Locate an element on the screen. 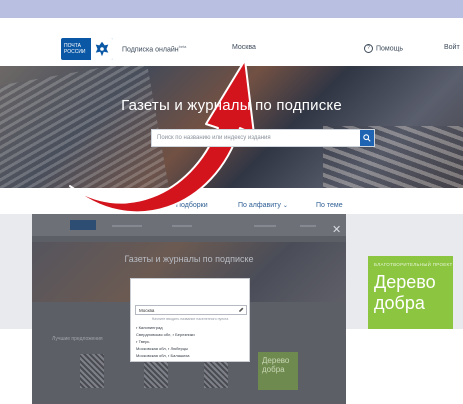 The width and height of the screenshot is (463, 404). help-link: ? Помощь is located at coordinates (383, 48).